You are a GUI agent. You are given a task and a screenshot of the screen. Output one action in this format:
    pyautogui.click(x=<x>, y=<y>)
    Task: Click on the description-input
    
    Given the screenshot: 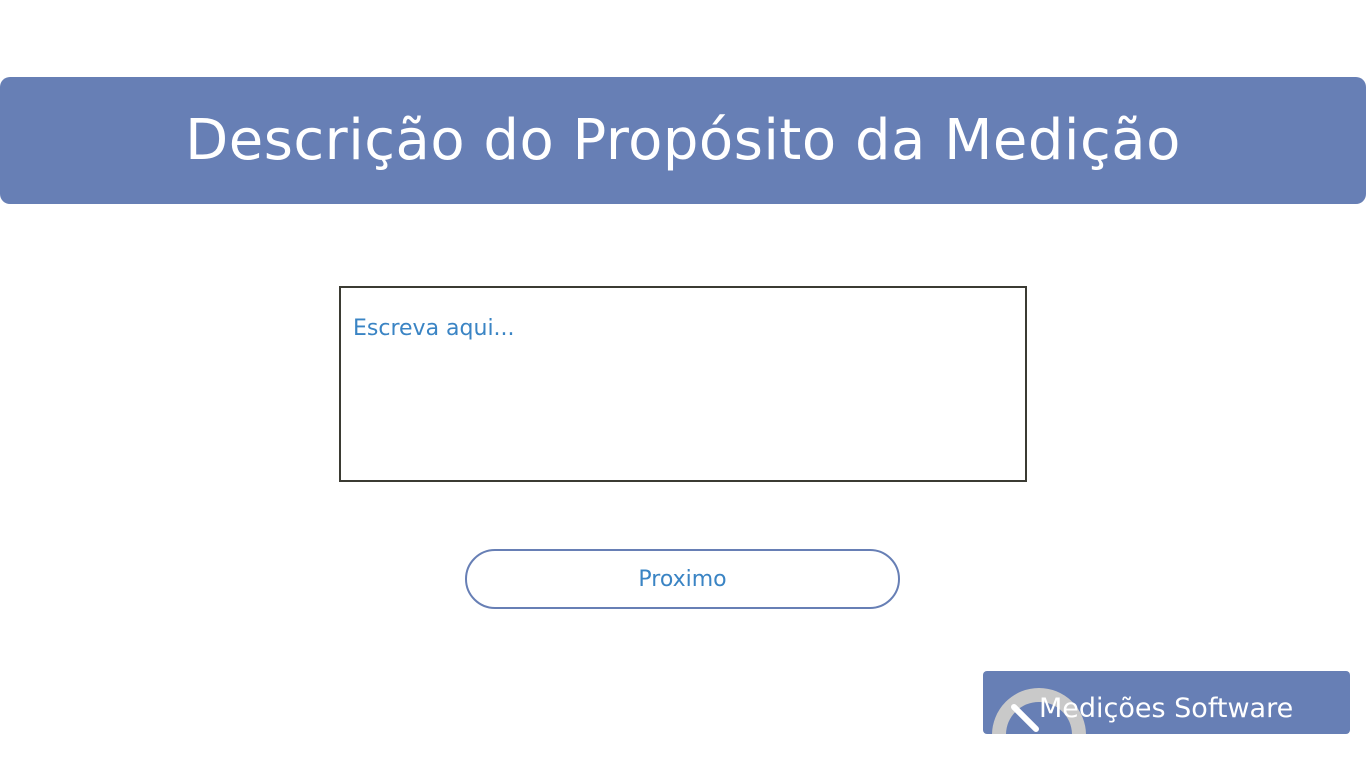 What is the action you would take?
    pyautogui.click(x=683, y=384)
    